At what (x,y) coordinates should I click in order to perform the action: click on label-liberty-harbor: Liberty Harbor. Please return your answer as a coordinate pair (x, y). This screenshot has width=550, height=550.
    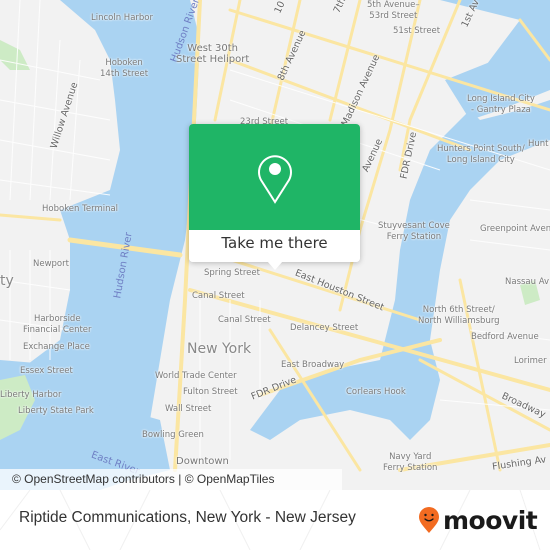
    Looking at the image, I should click on (31, 395).